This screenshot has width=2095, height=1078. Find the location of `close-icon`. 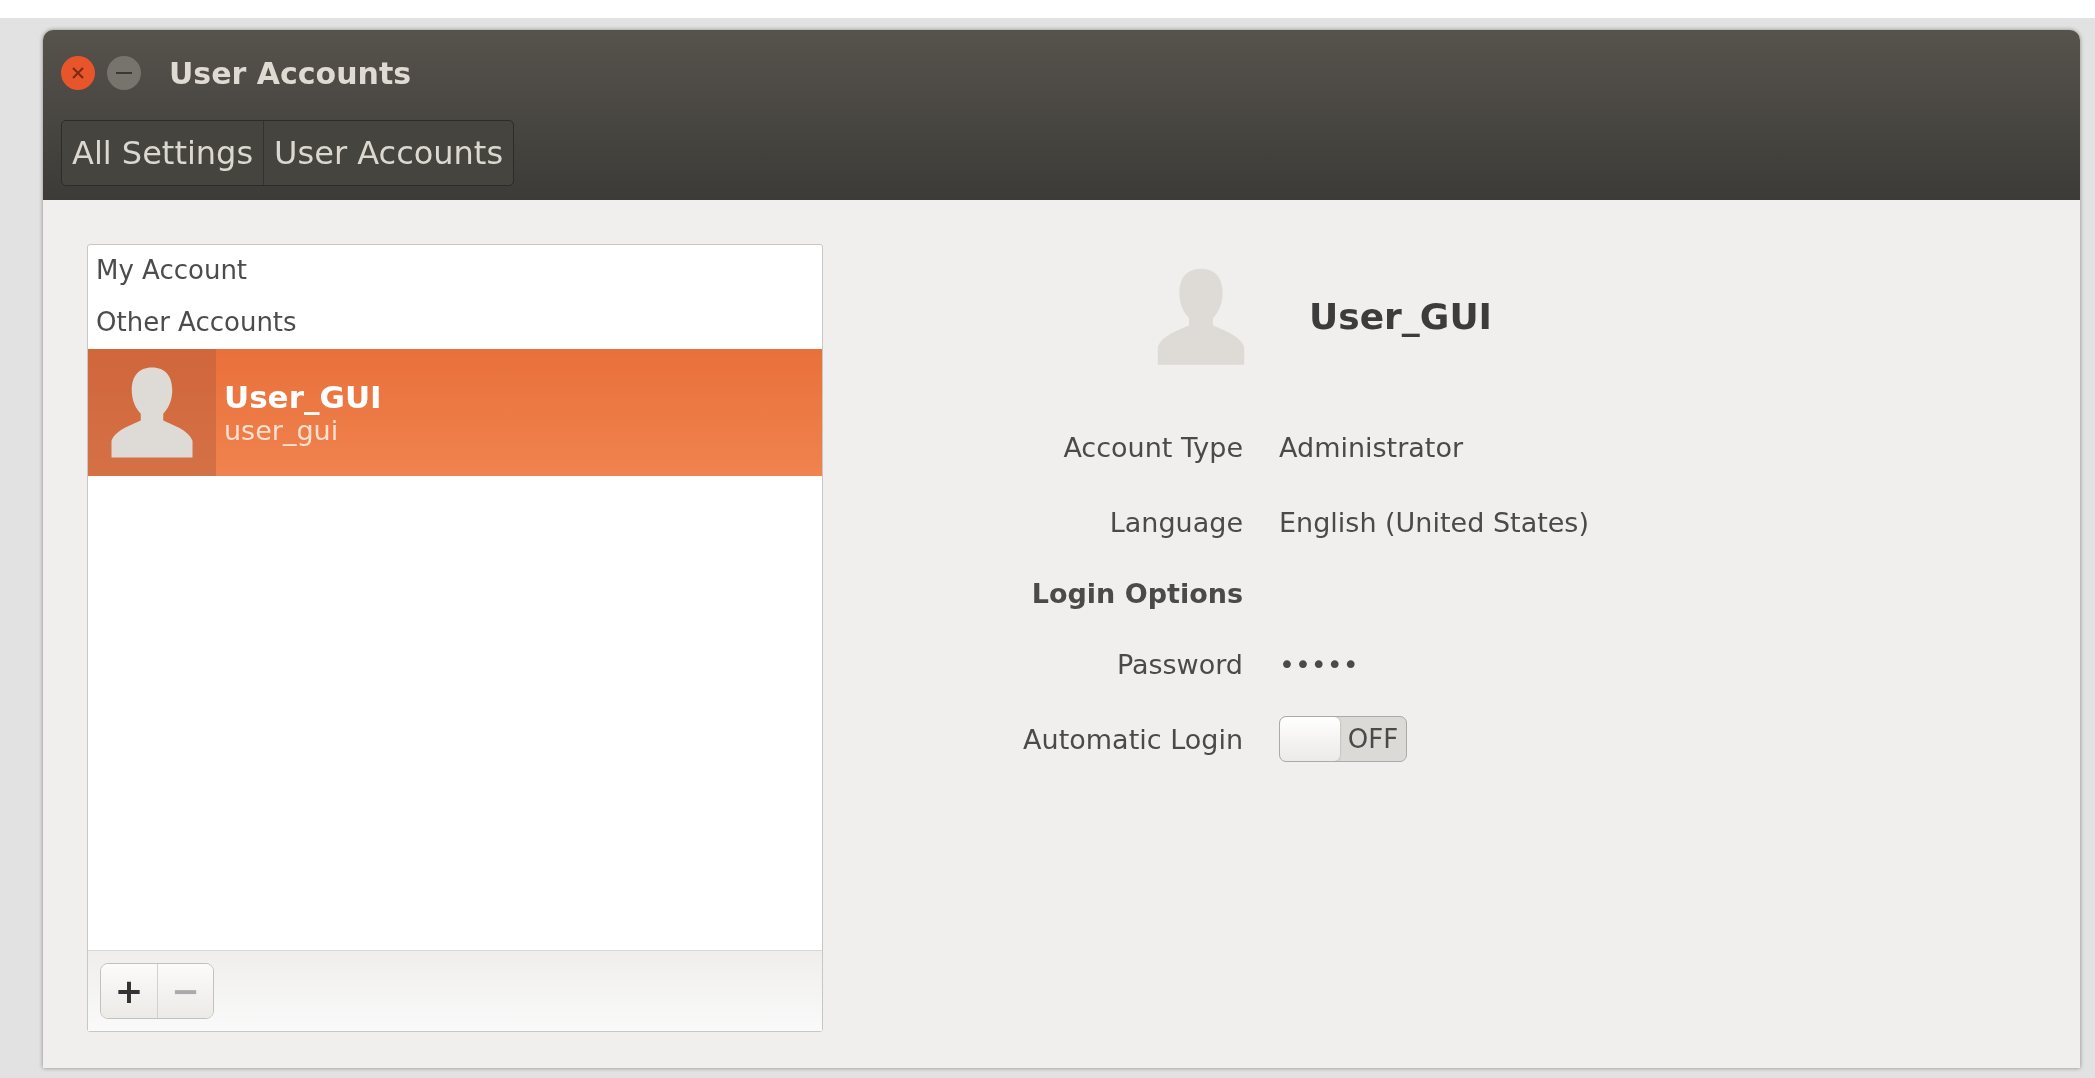

close-icon is located at coordinates (78, 73).